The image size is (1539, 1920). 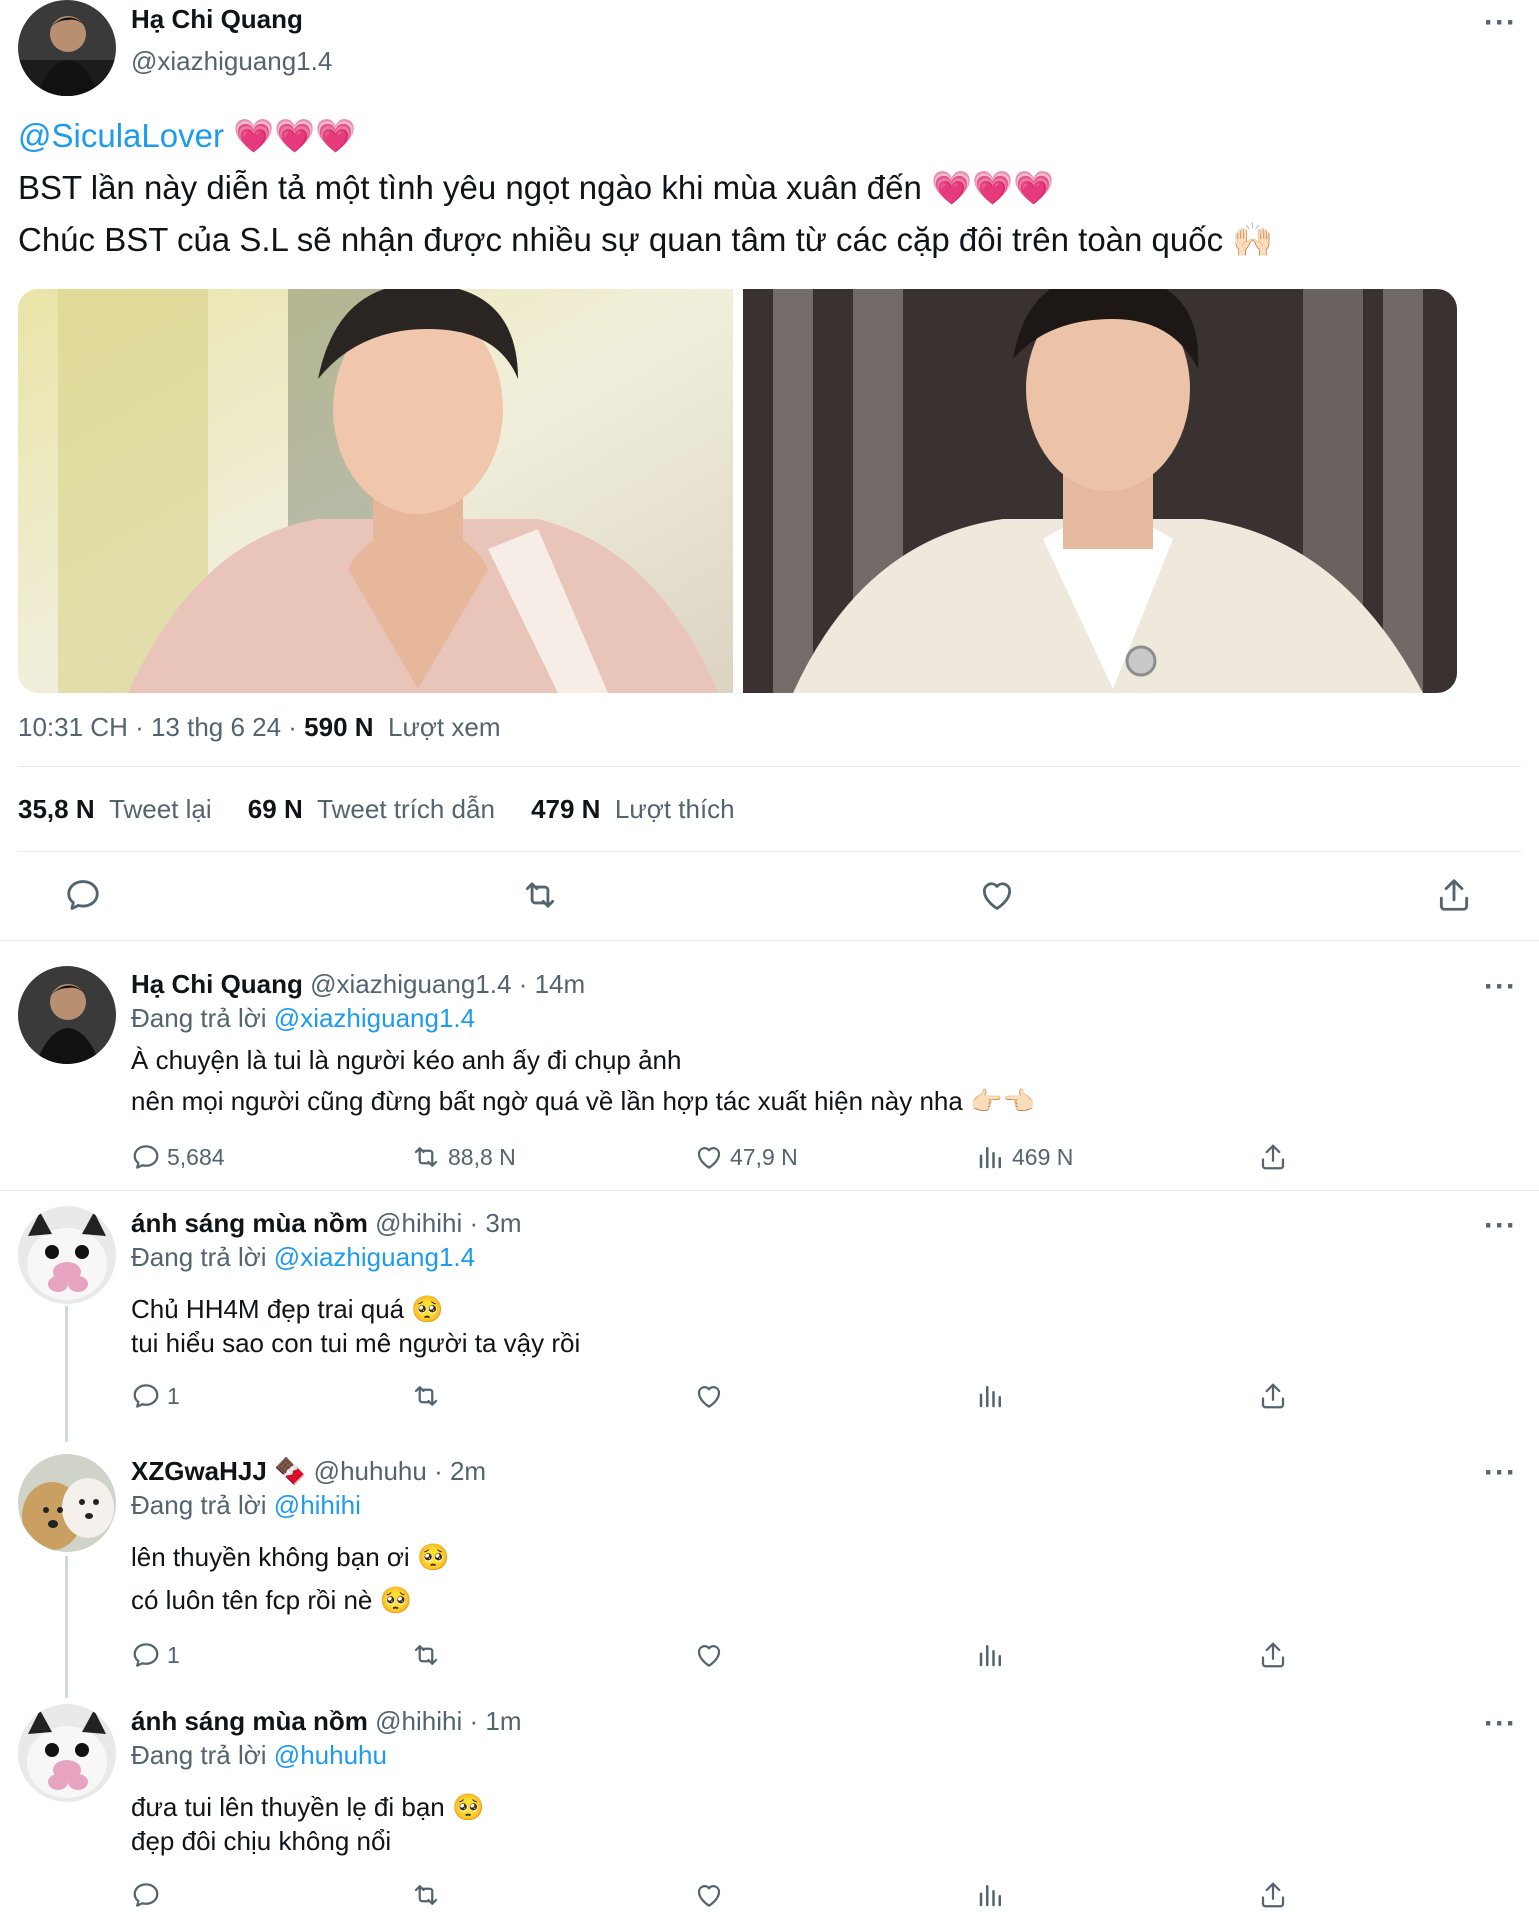 What do you see at coordinates (173, 1395) in the screenshot?
I see `reply-count: 1` at bounding box center [173, 1395].